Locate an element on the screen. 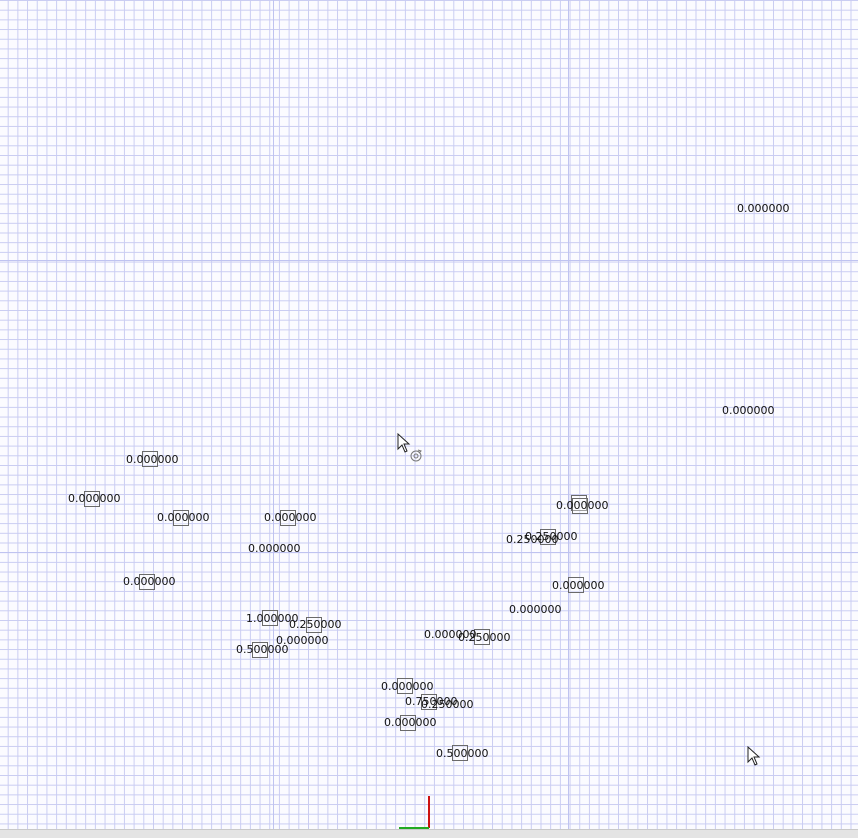 This screenshot has height=838, width=858. mouse-pointer-icon is located at coordinates (754, 756).